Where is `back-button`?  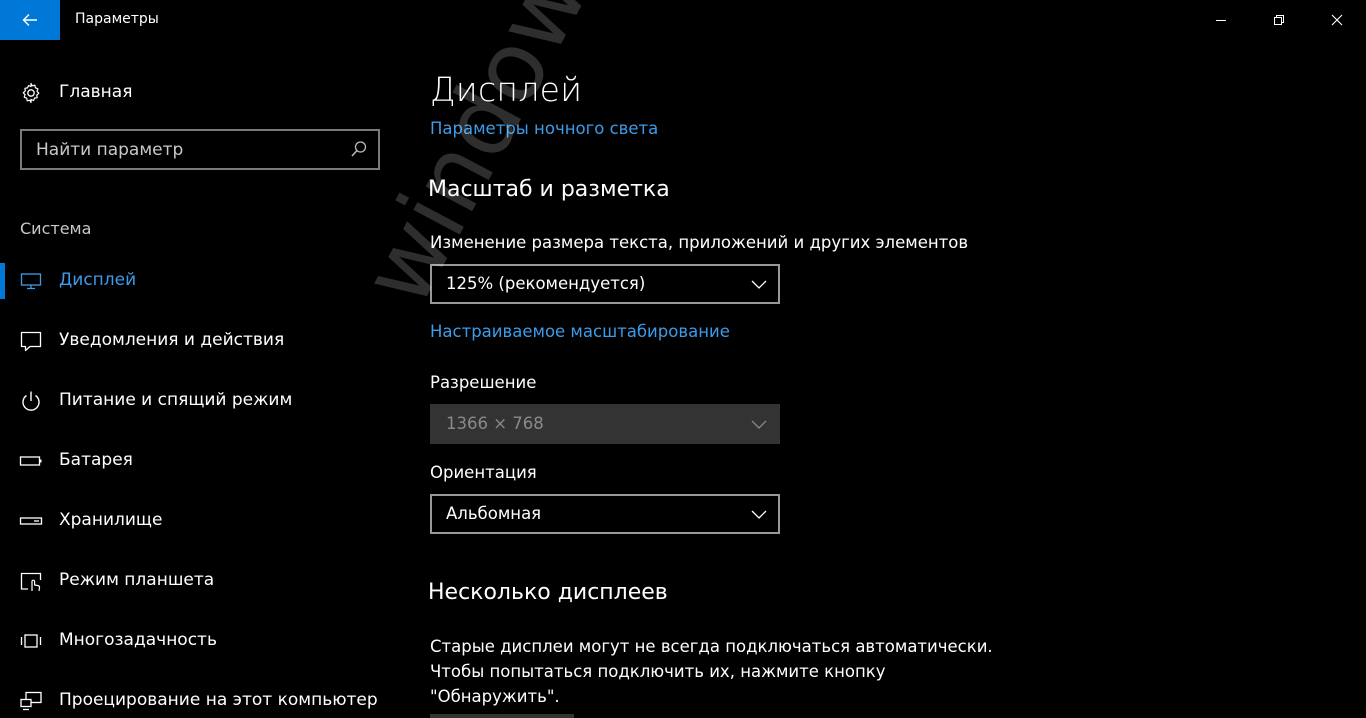 back-button is located at coordinates (30, 20).